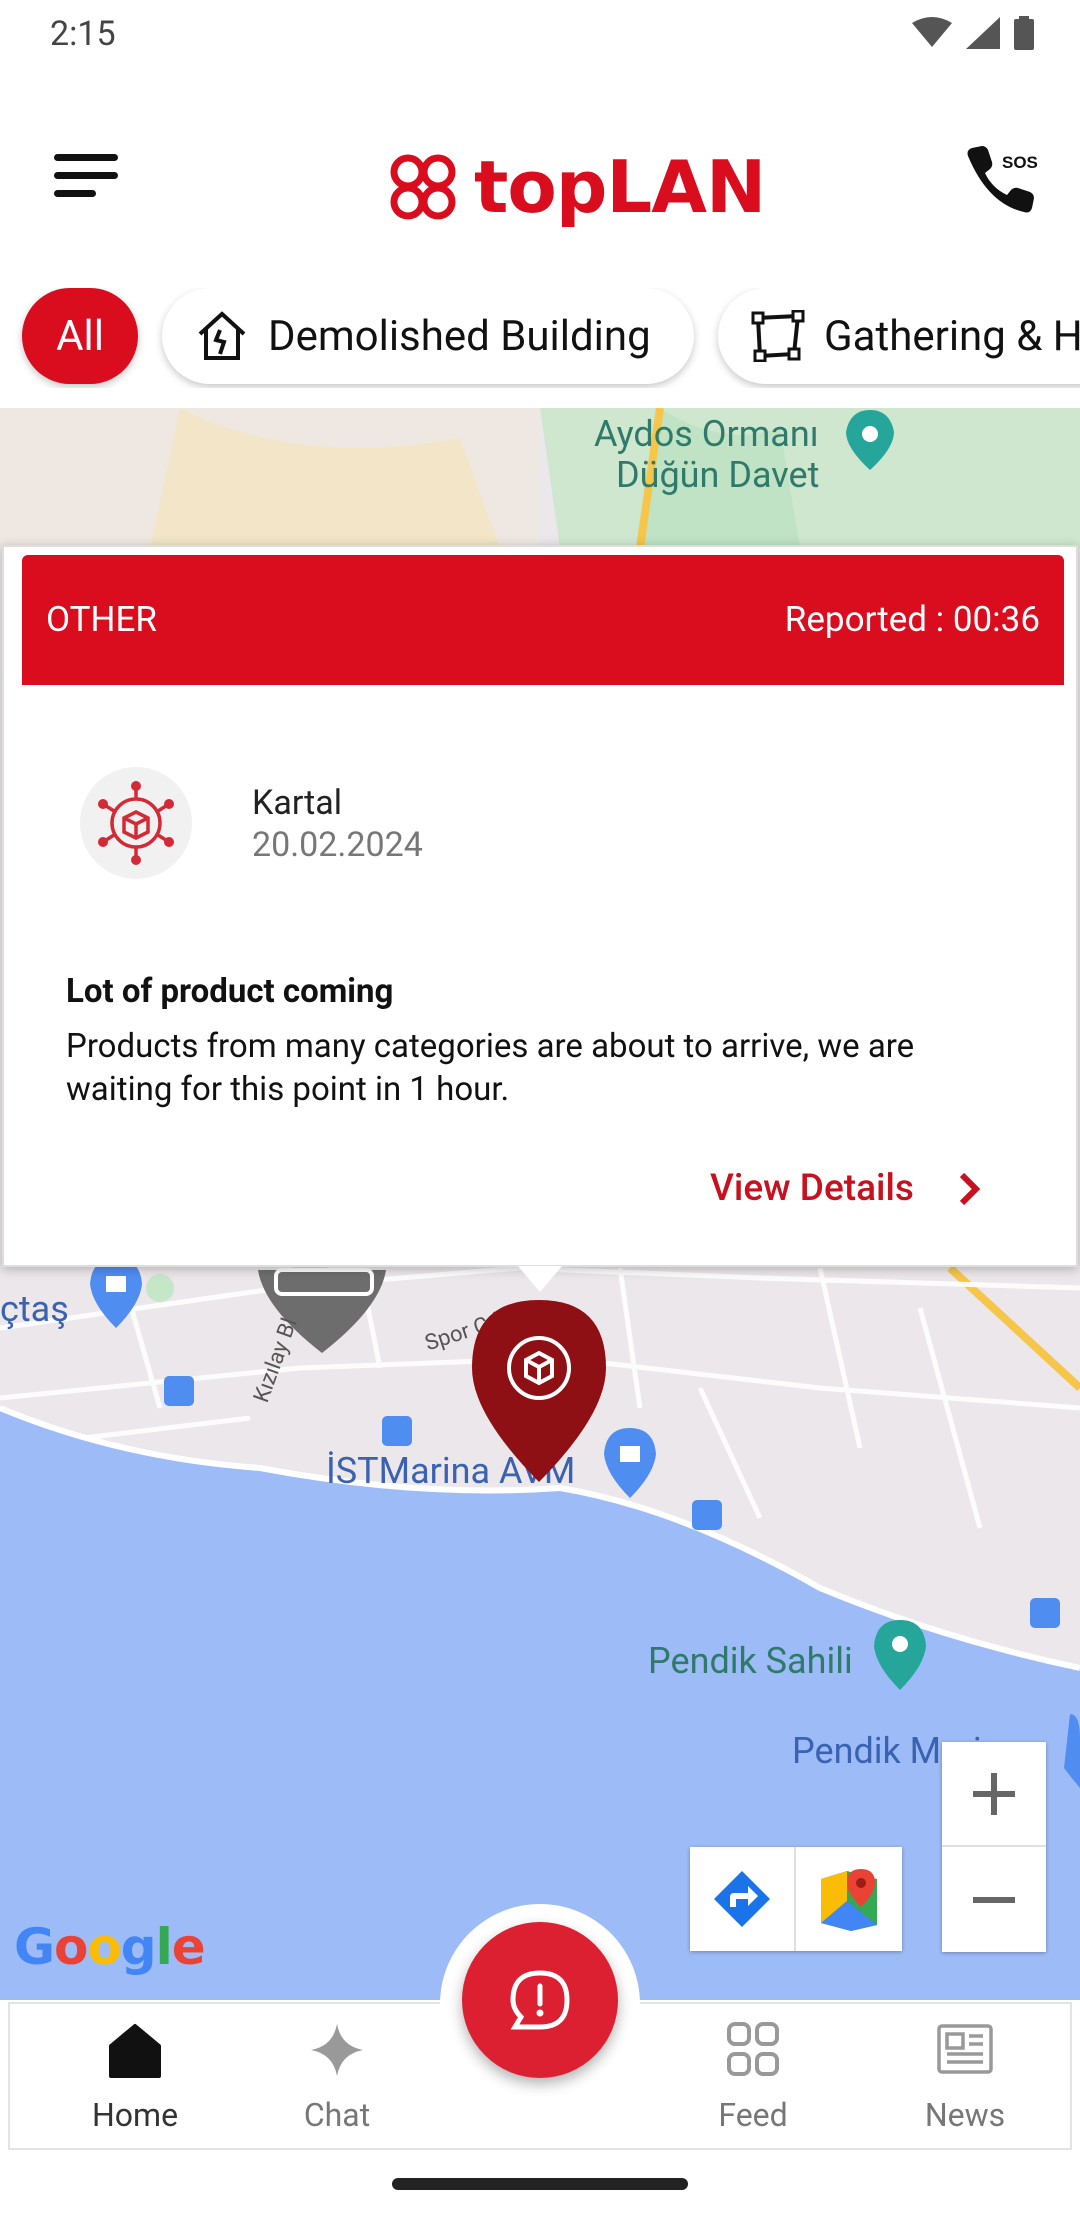 The image size is (1080, 2220). Describe the element at coordinates (812, 1188) in the screenshot. I see `view-details-label: View Details` at that location.